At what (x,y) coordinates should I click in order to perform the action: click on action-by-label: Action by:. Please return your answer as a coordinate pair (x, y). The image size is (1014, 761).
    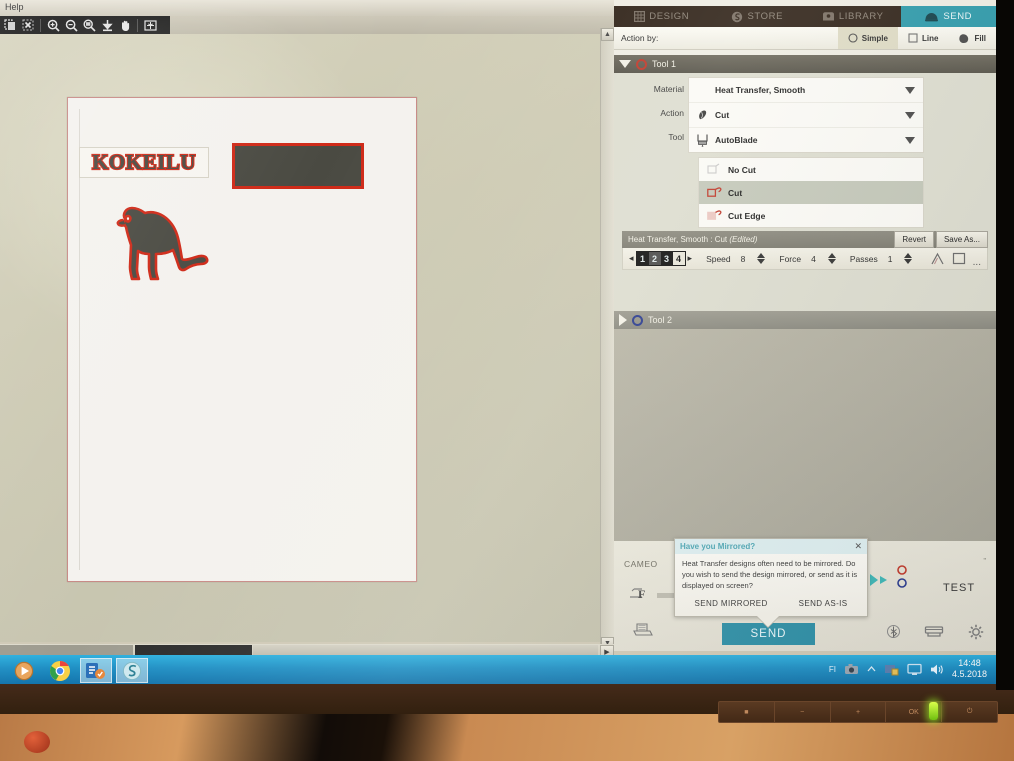
    Looking at the image, I should click on (640, 38).